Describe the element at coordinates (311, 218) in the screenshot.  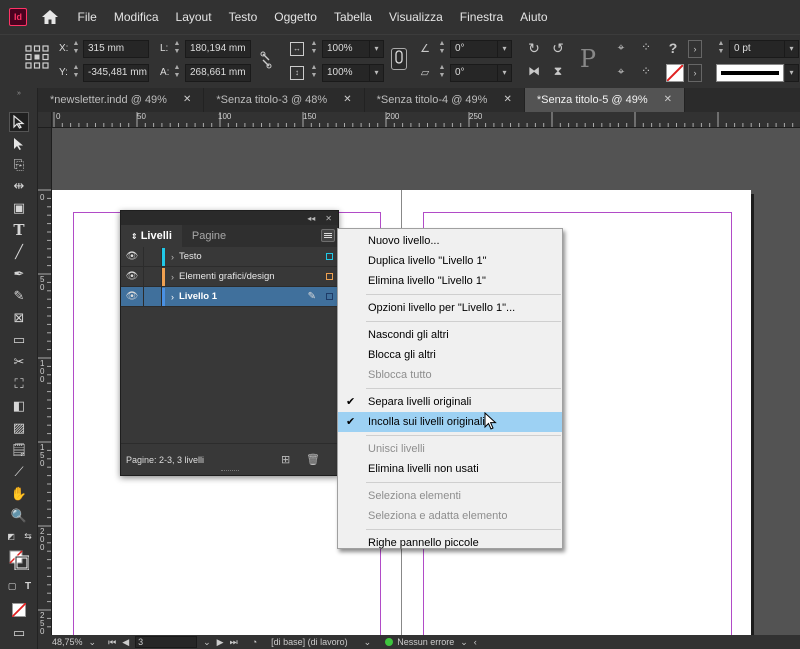
I see `collapse-panel-icon: ◂◂` at that location.